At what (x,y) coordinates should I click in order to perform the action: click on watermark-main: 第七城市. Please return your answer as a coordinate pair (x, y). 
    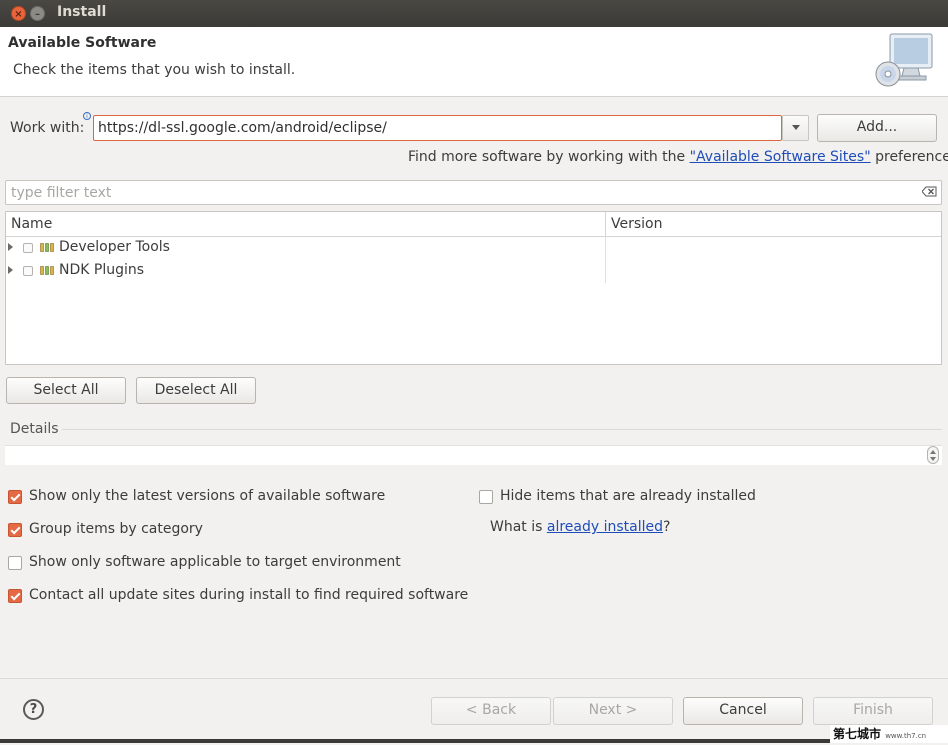
    Looking at the image, I should click on (857, 734).